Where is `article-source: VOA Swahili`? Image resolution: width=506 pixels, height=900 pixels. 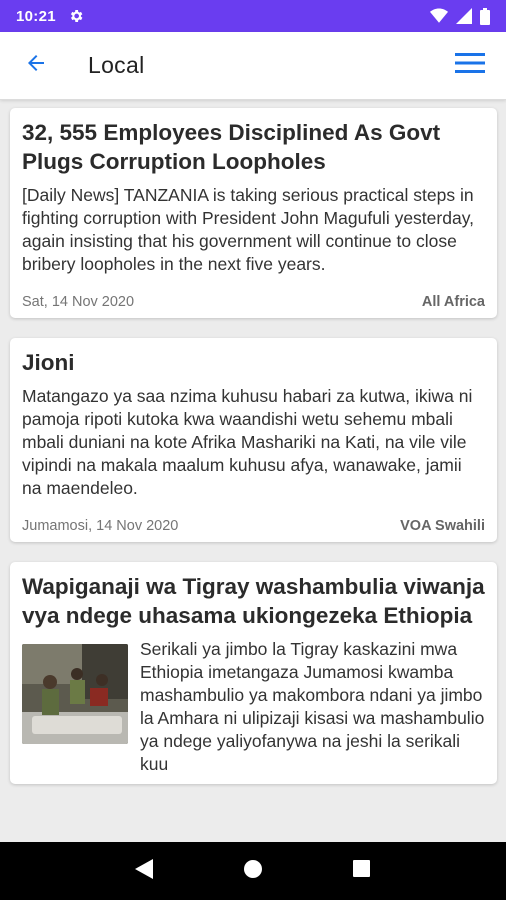
article-source: VOA Swahili is located at coordinates (442, 526).